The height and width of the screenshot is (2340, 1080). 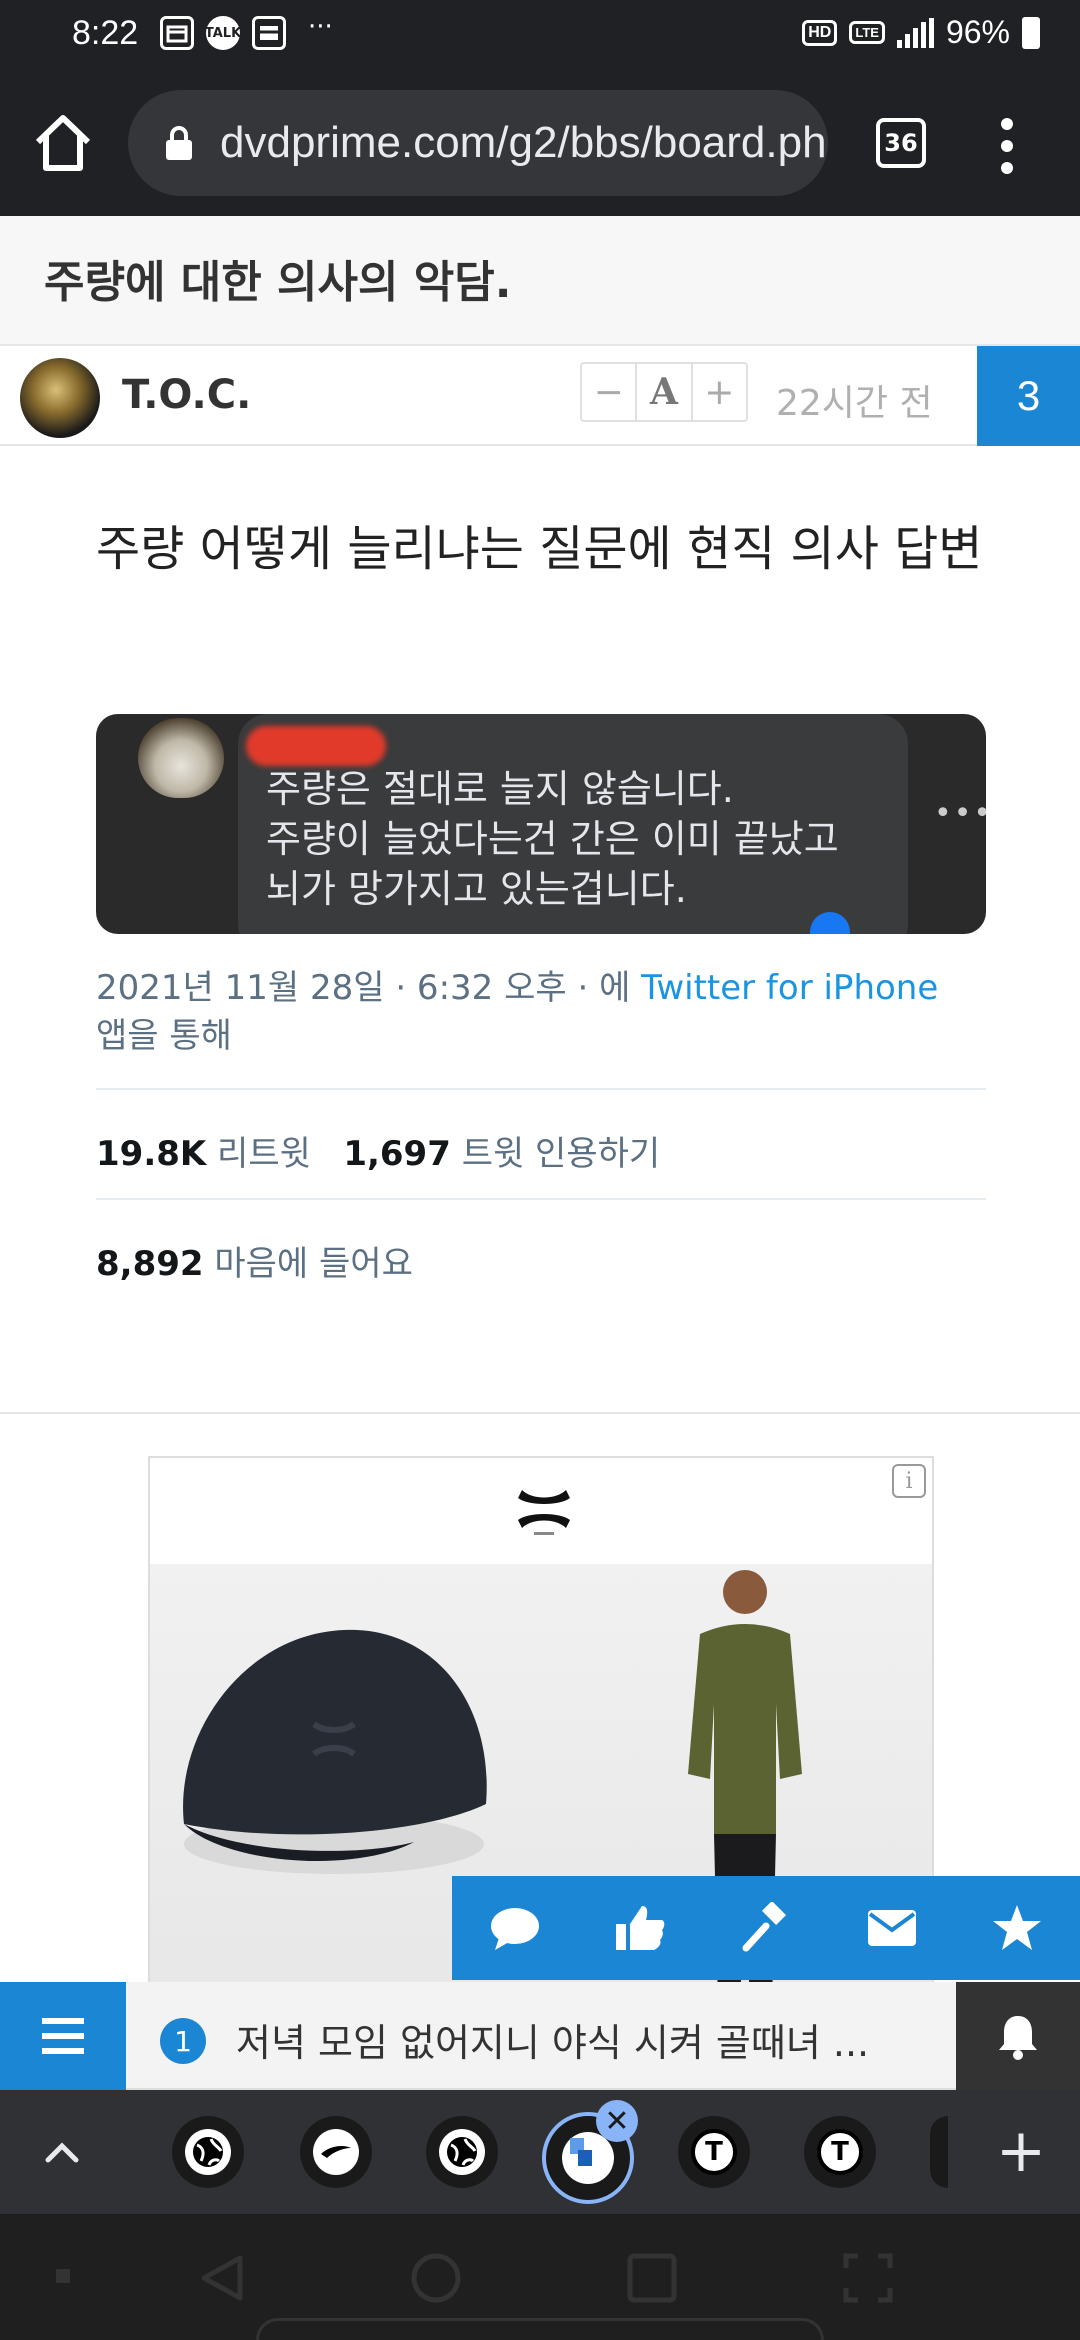 I want to click on font-size-control: − A +, so click(x=664, y=392).